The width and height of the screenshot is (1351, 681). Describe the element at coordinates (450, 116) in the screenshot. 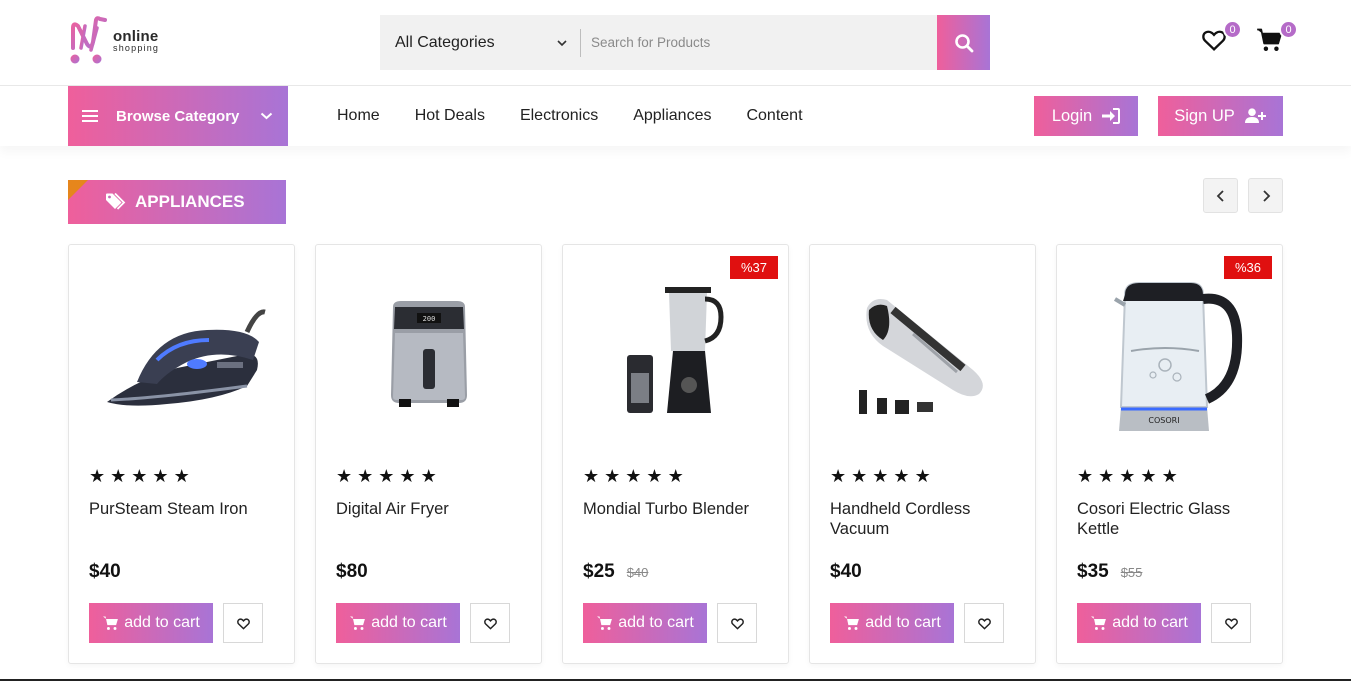

I see `nav-link-hot-deals: Hot Deals` at that location.